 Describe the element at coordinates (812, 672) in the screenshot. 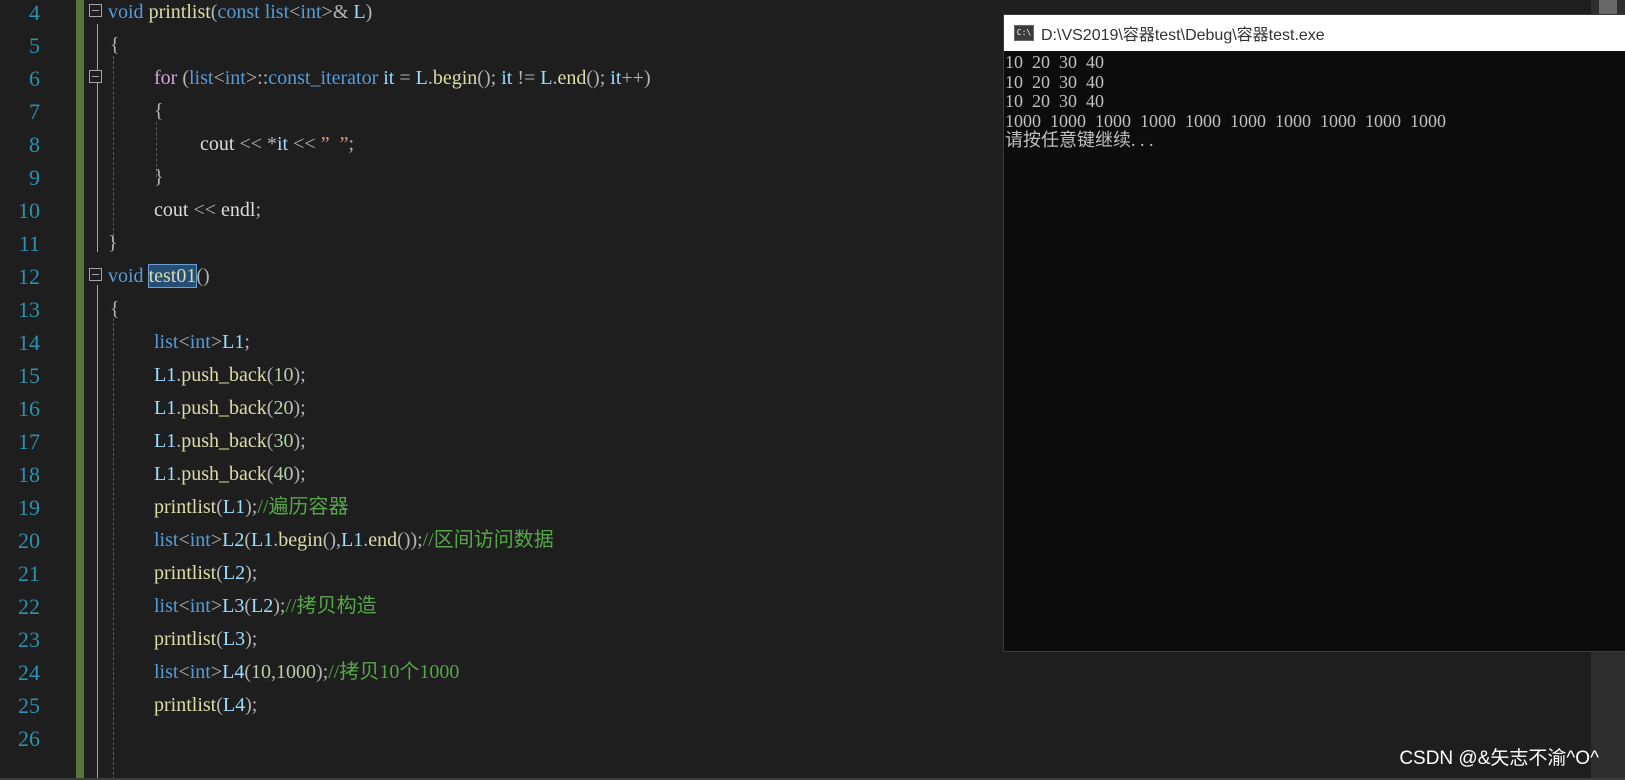

I see `code-line: 24 list<int>L4(10,1000);//拷贝10个1000` at that location.